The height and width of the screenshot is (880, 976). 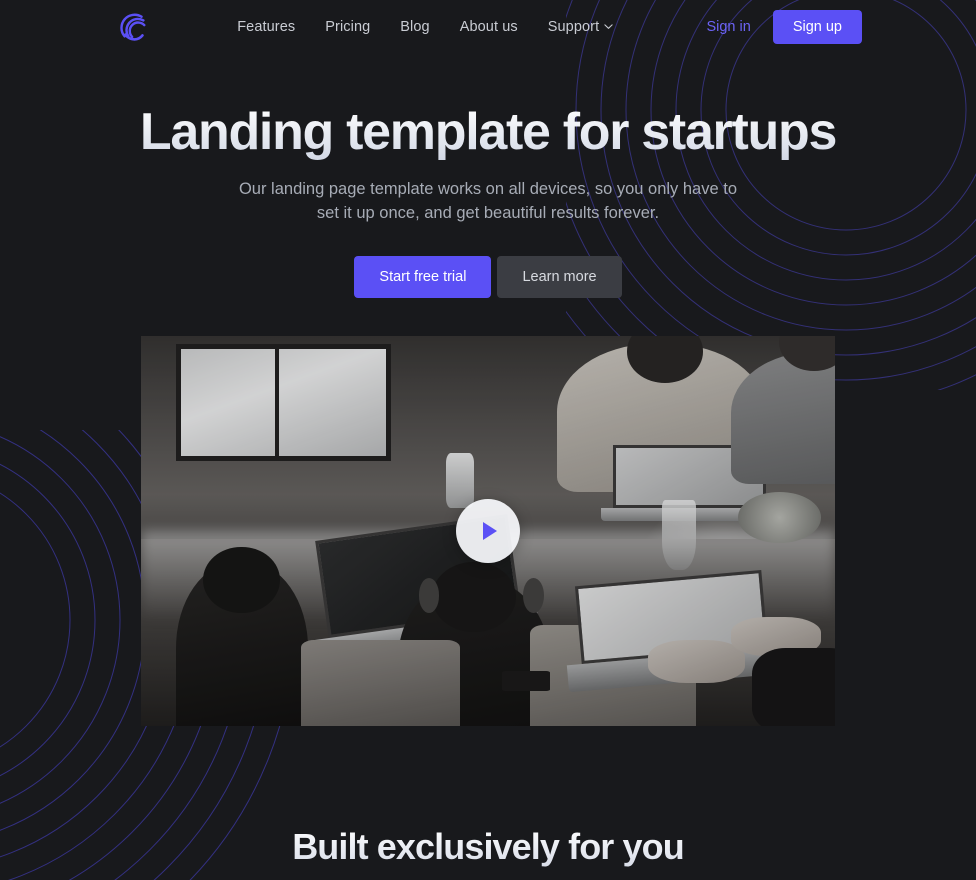 I want to click on auth-actions: Sign in Sign up, so click(x=784, y=27).